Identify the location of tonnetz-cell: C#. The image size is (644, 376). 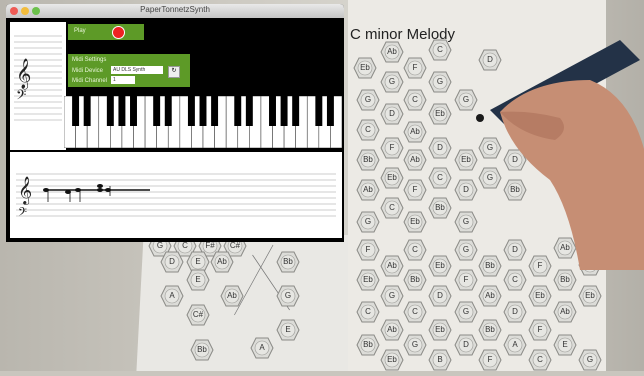
(198, 315).